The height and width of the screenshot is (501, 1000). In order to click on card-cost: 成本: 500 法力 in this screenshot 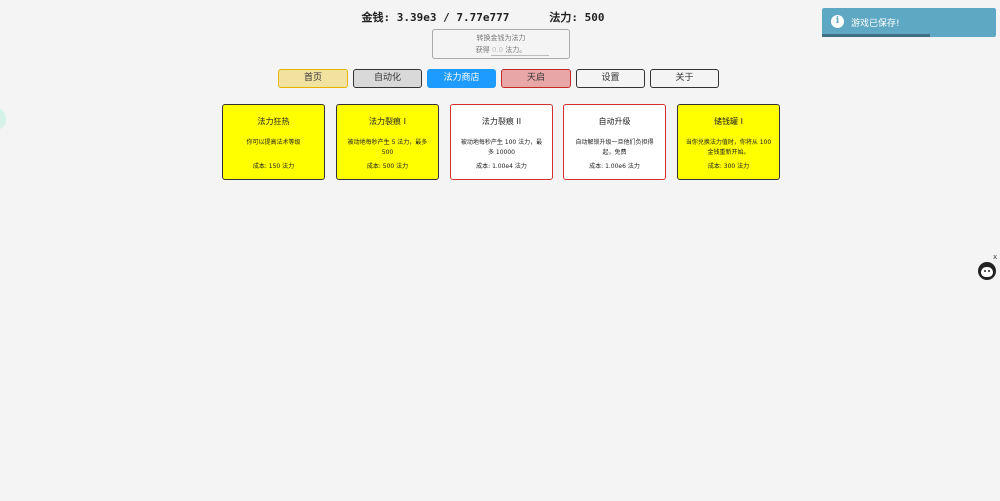, I will do `click(387, 166)`.